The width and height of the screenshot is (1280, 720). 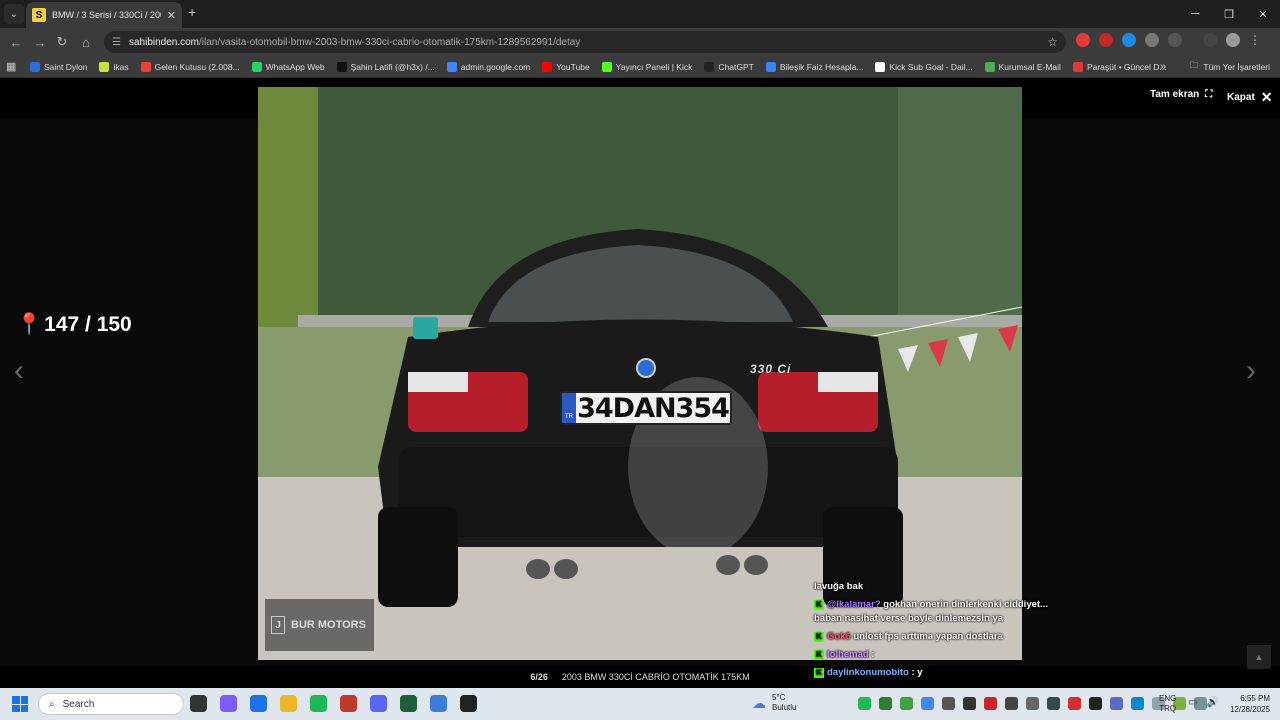 I want to click on tab-search-button: ⌄, so click(x=14, y=14).